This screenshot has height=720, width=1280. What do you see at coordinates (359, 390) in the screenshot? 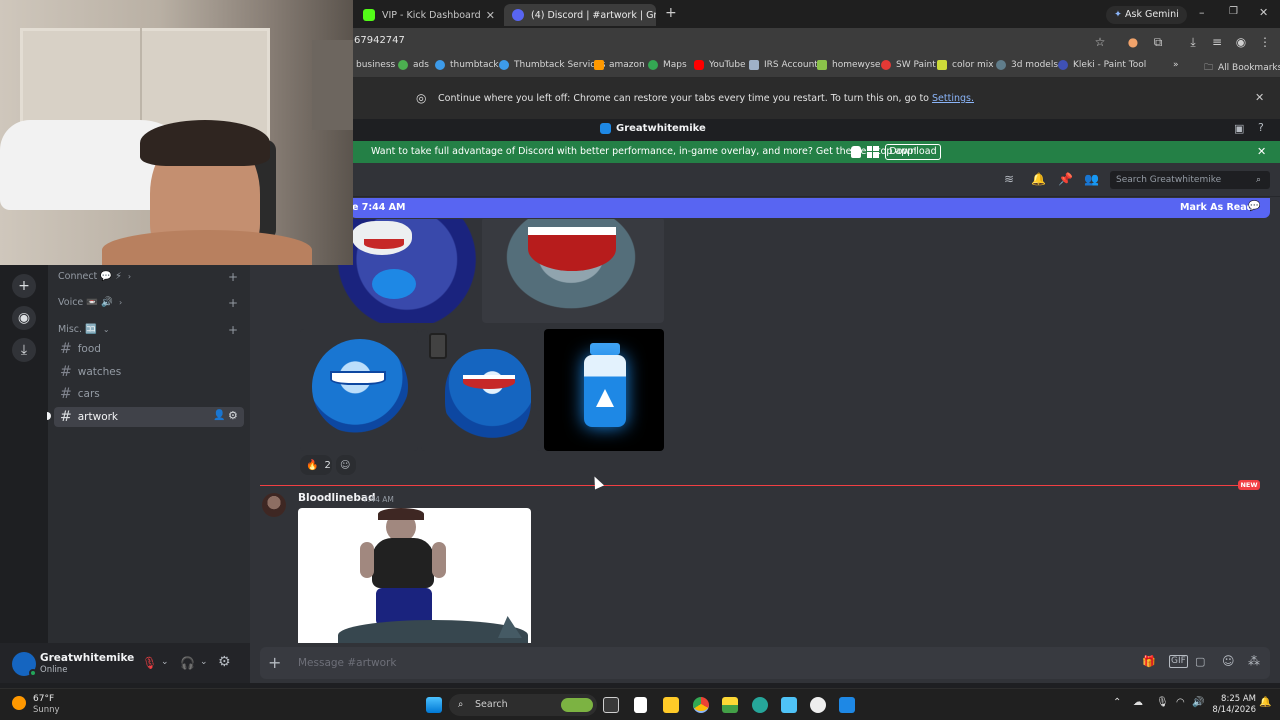
I see `shark-syringe-image` at bounding box center [359, 390].